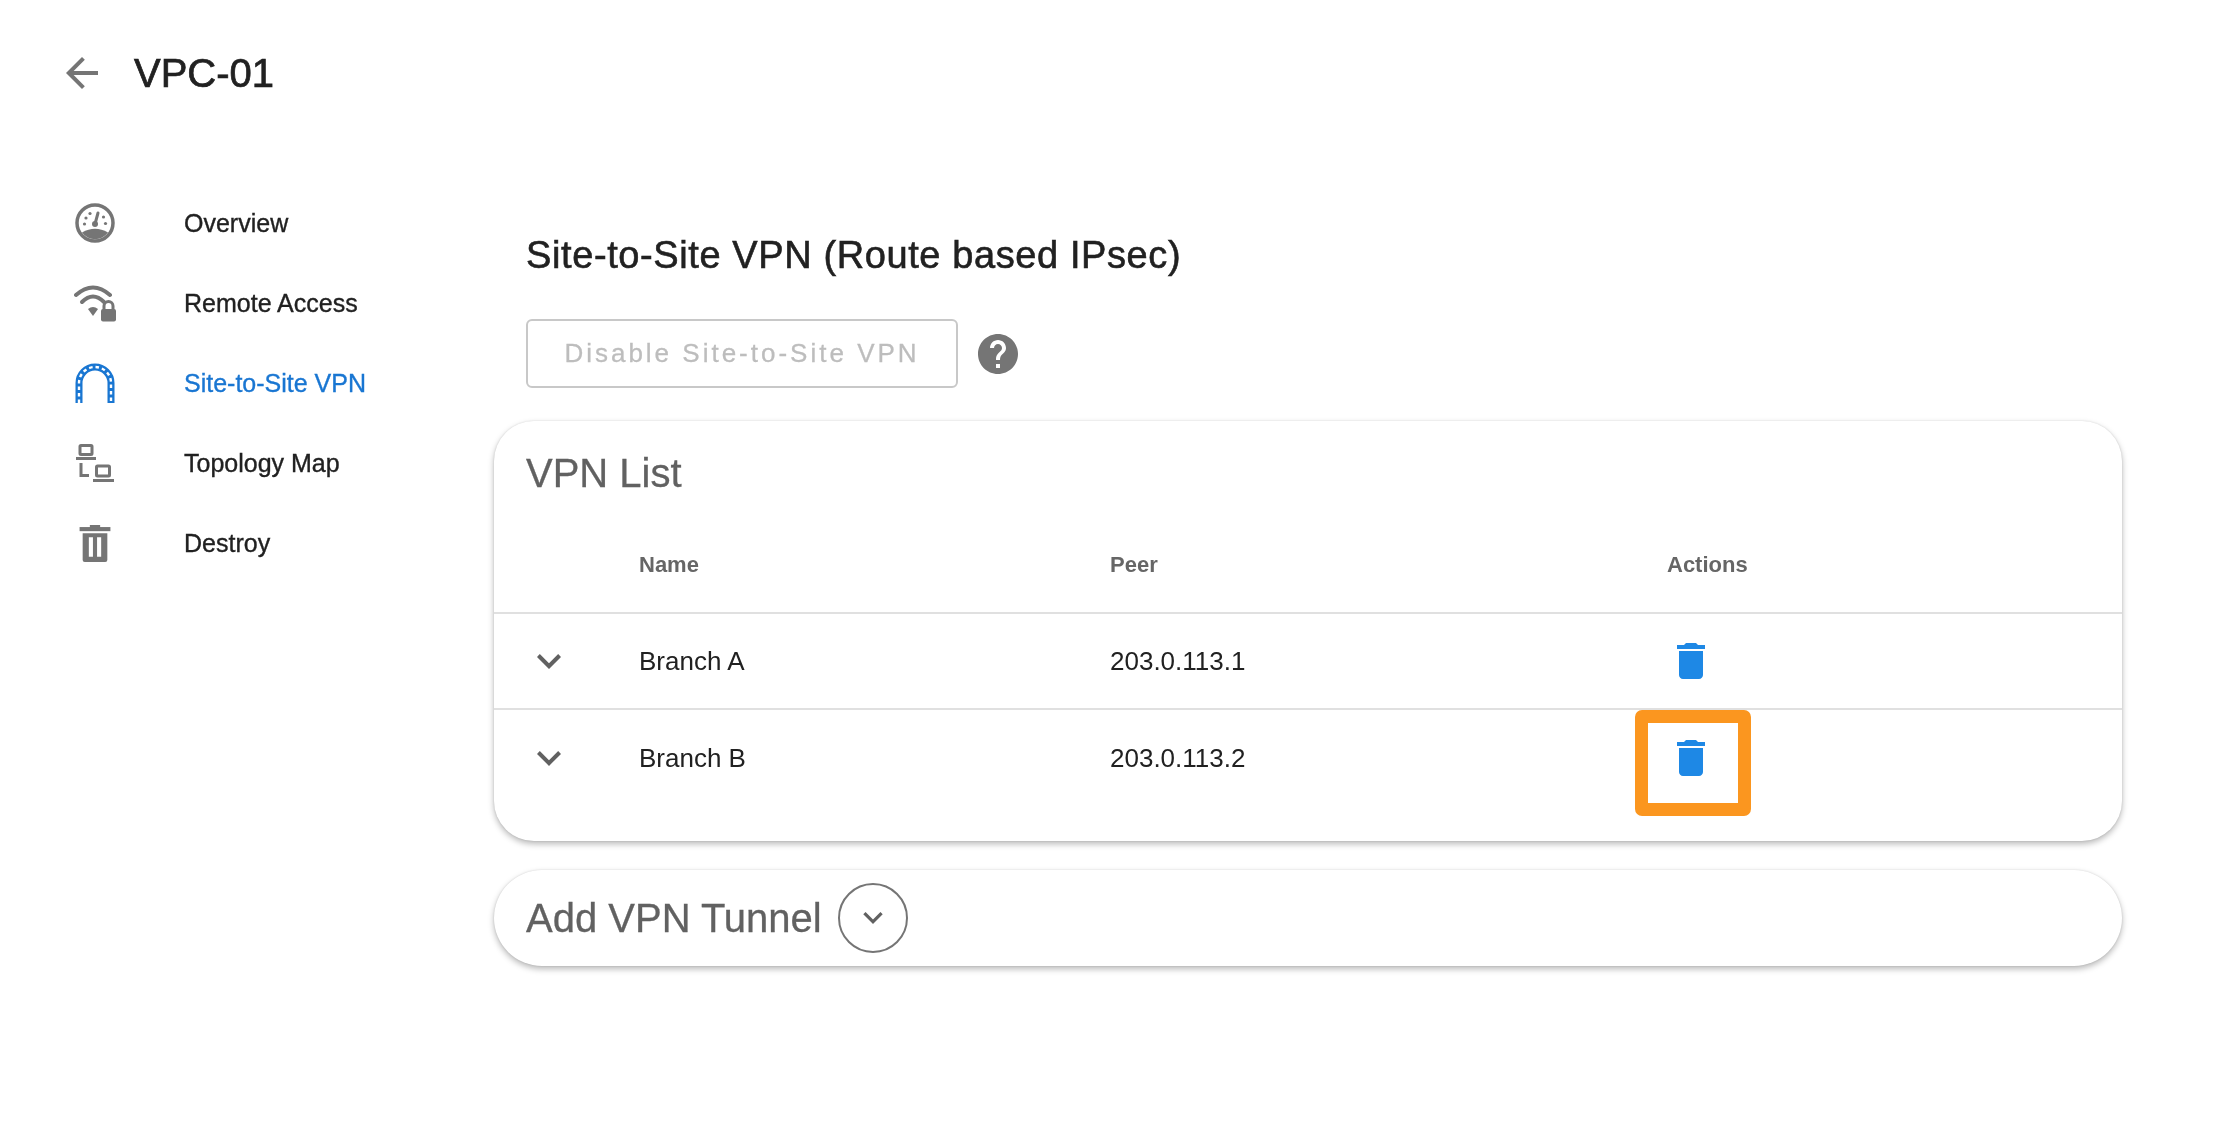 The image size is (2218, 1130). I want to click on gauge-icon, so click(95, 223).